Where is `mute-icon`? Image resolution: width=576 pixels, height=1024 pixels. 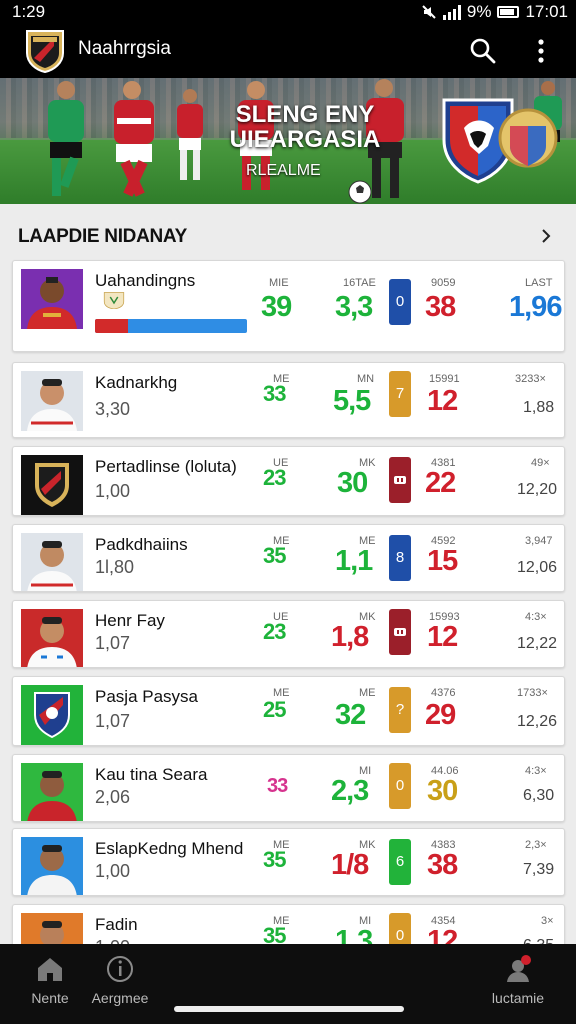
mute-icon is located at coordinates (429, 12).